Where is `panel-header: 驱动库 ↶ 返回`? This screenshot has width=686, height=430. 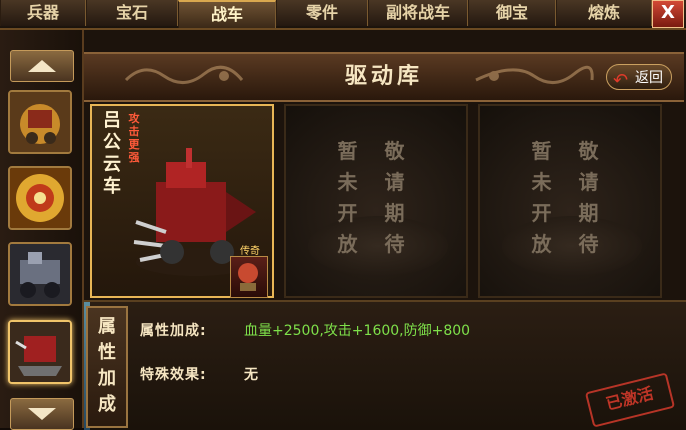 panel-header: 驱动库 ↶ 返回 is located at coordinates (384, 77).